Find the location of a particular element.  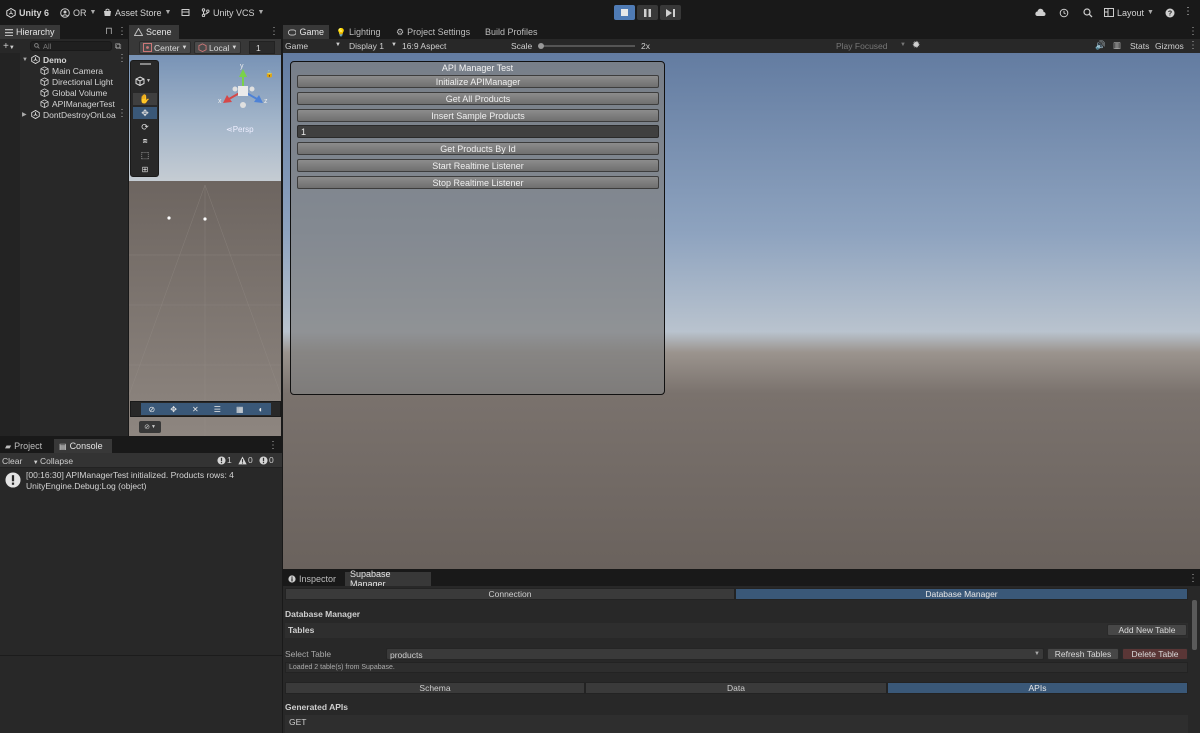

tab-project-settings: ⚙ Project Settings is located at coordinates (433, 32).